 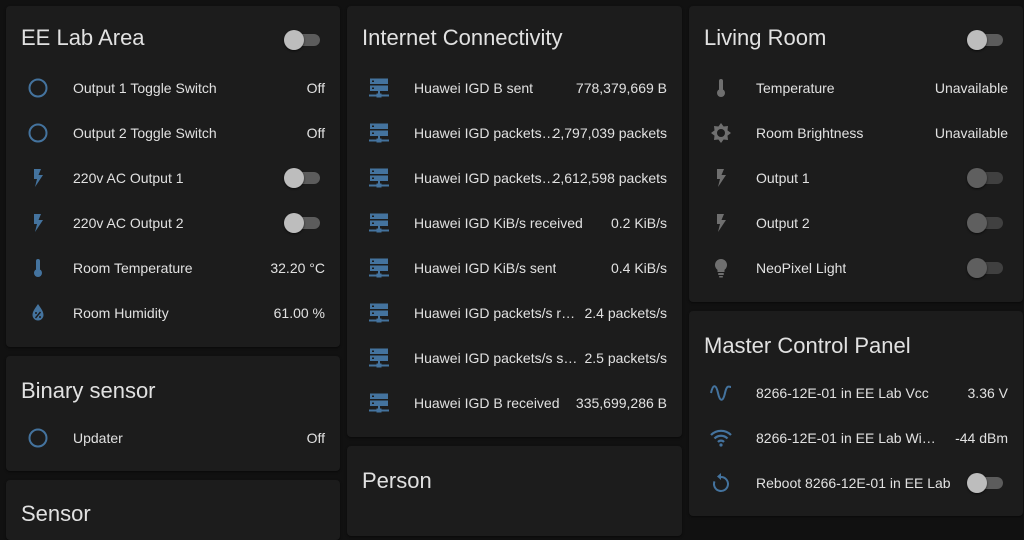 What do you see at coordinates (56, 513) in the screenshot?
I see `card-title: Sensor` at bounding box center [56, 513].